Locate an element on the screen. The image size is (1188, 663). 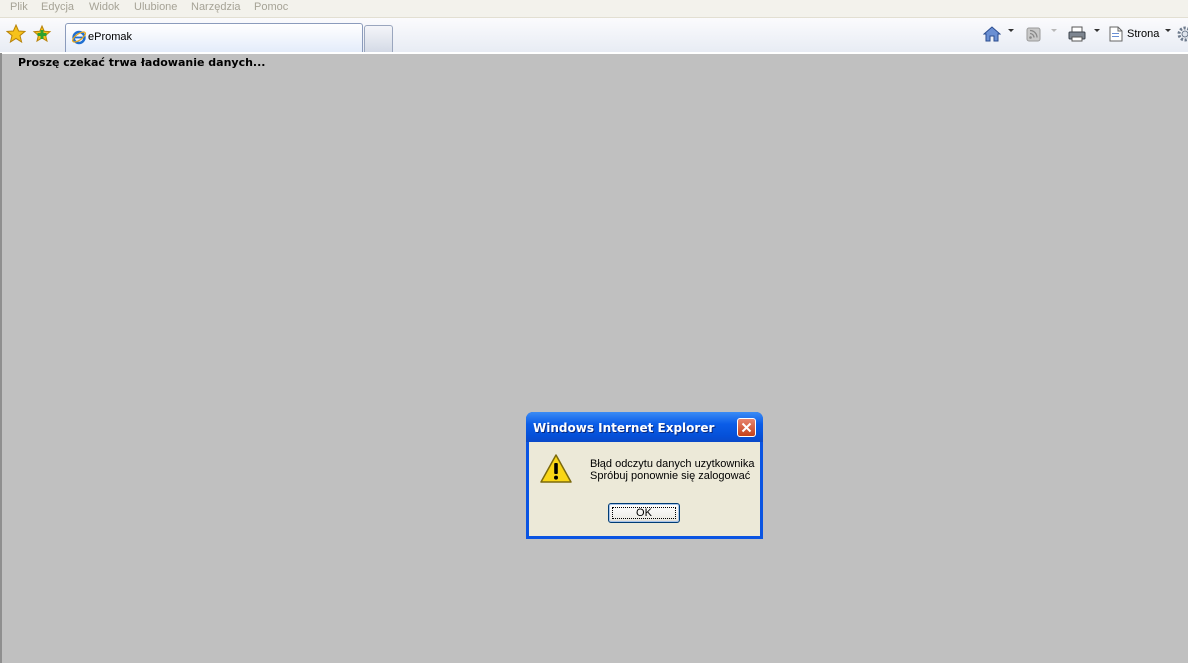
focus-rect is located at coordinates (644, 513).